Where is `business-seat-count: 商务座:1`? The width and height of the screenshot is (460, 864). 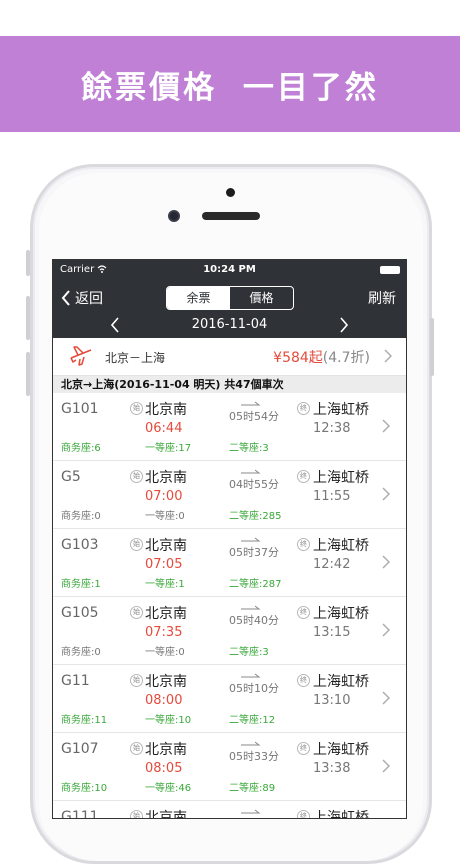 business-seat-count: 商务座:1 is located at coordinates (81, 584).